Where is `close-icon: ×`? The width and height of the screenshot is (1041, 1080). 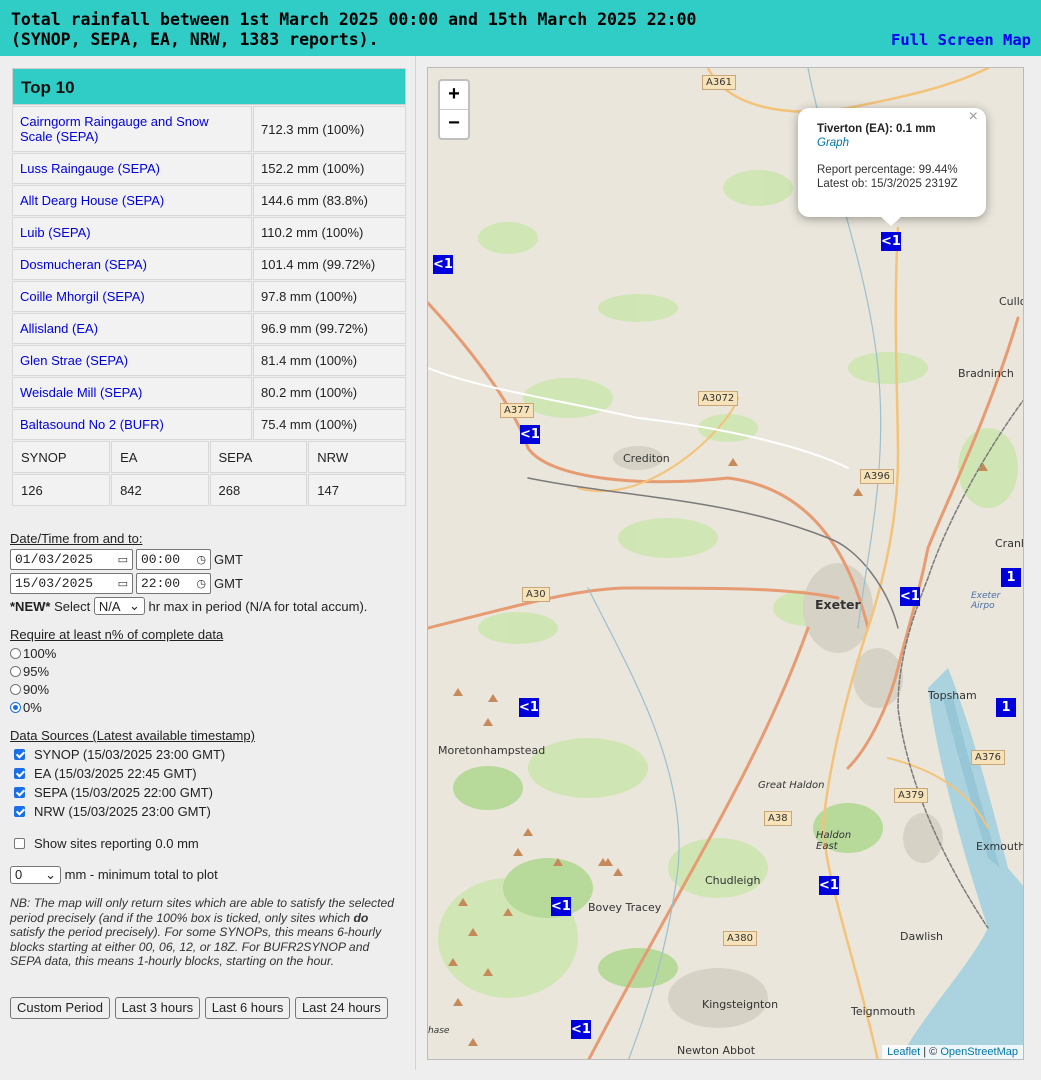
close-icon: × is located at coordinates (973, 117).